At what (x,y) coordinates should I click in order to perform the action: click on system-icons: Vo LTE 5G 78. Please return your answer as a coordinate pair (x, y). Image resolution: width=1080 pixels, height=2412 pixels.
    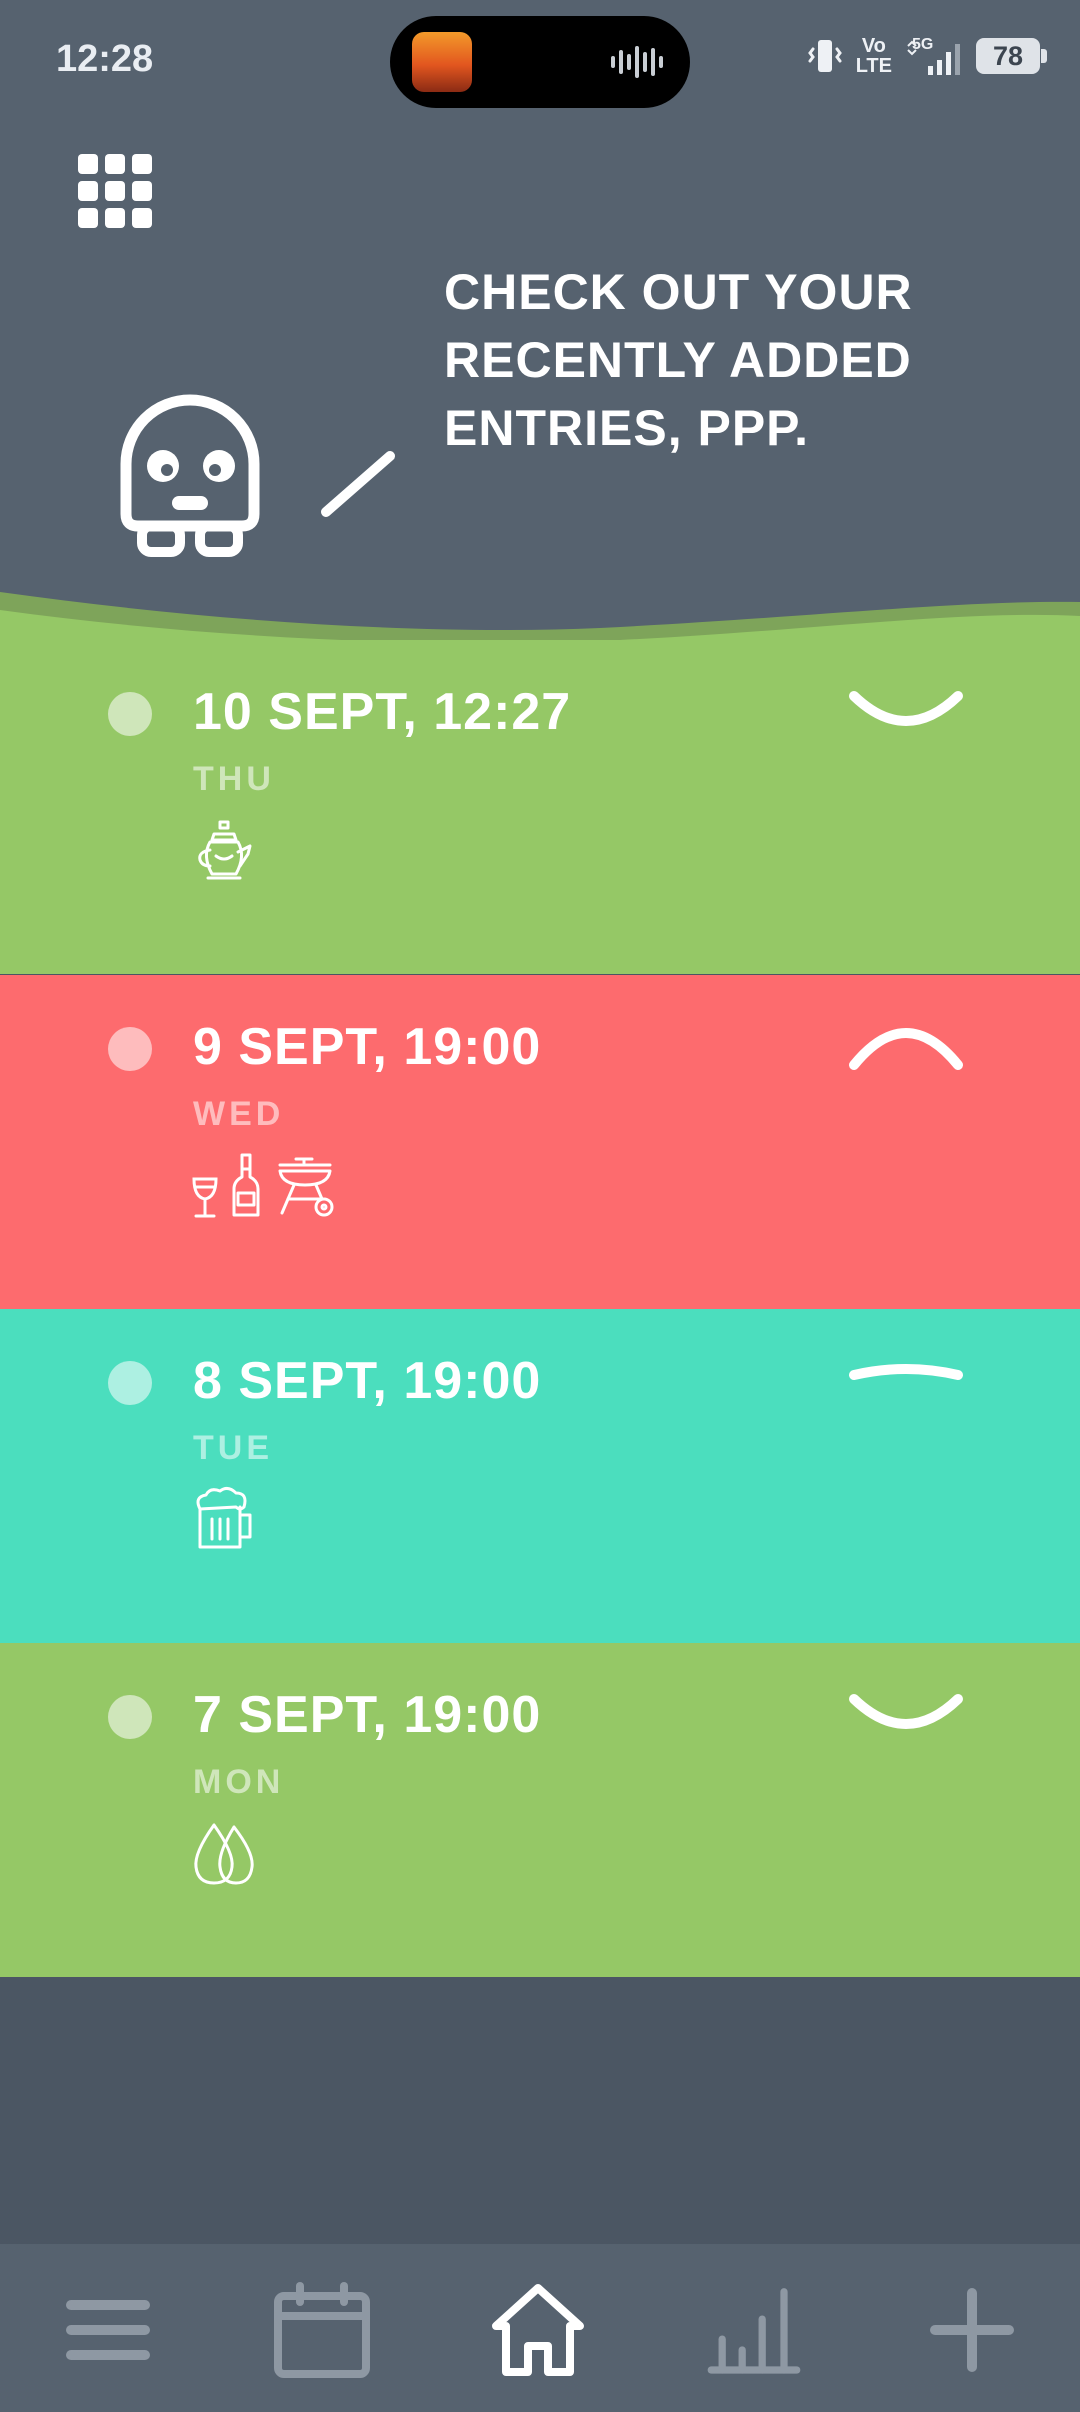
    Looking at the image, I should click on (927, 56).